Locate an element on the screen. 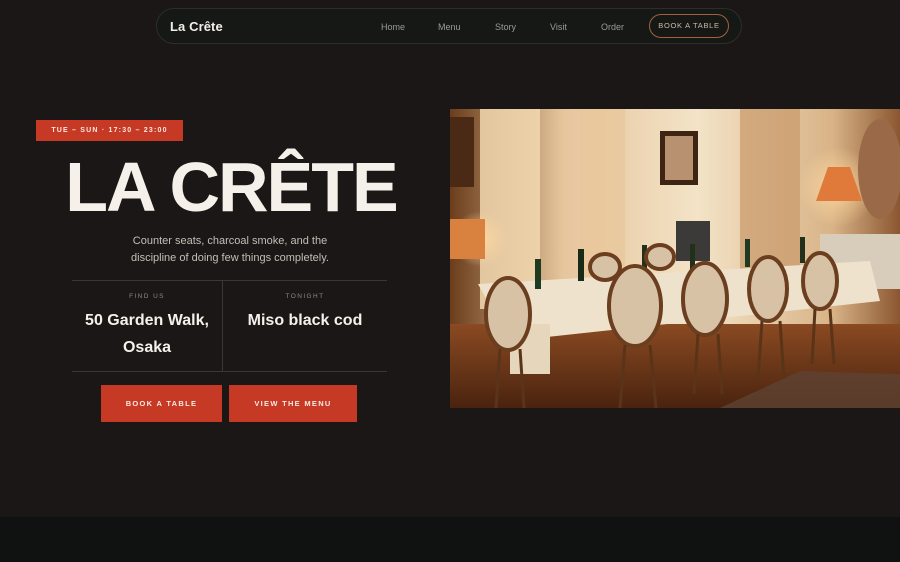  hero-subtitle-line: Counter seats, charcoal smoke, and the is located at coordinates (230, 241).